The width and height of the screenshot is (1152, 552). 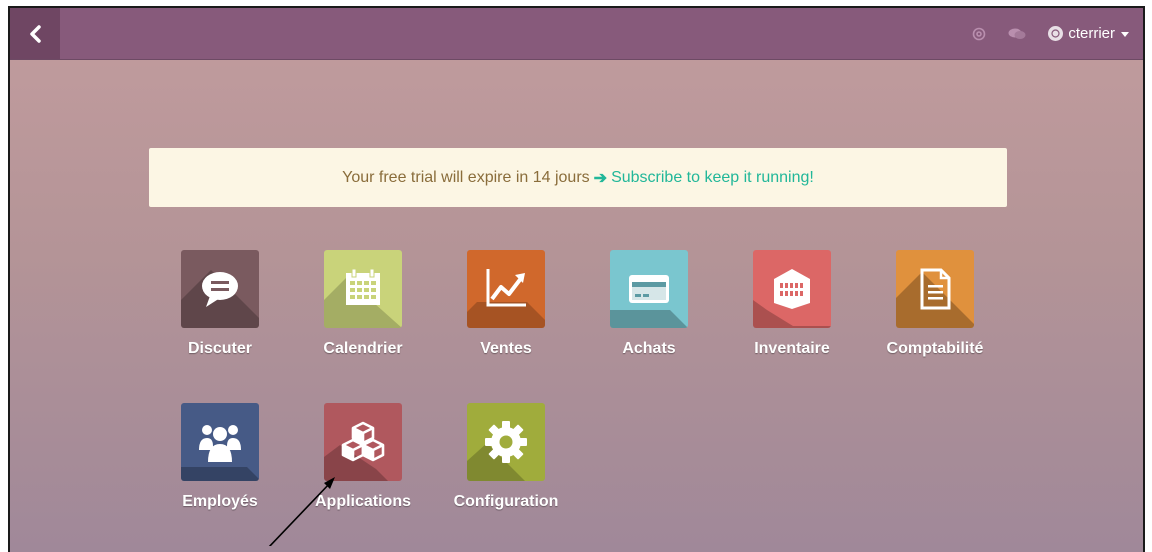 I want to click on annotation-arrow-icon, so click(x=301, y=511).